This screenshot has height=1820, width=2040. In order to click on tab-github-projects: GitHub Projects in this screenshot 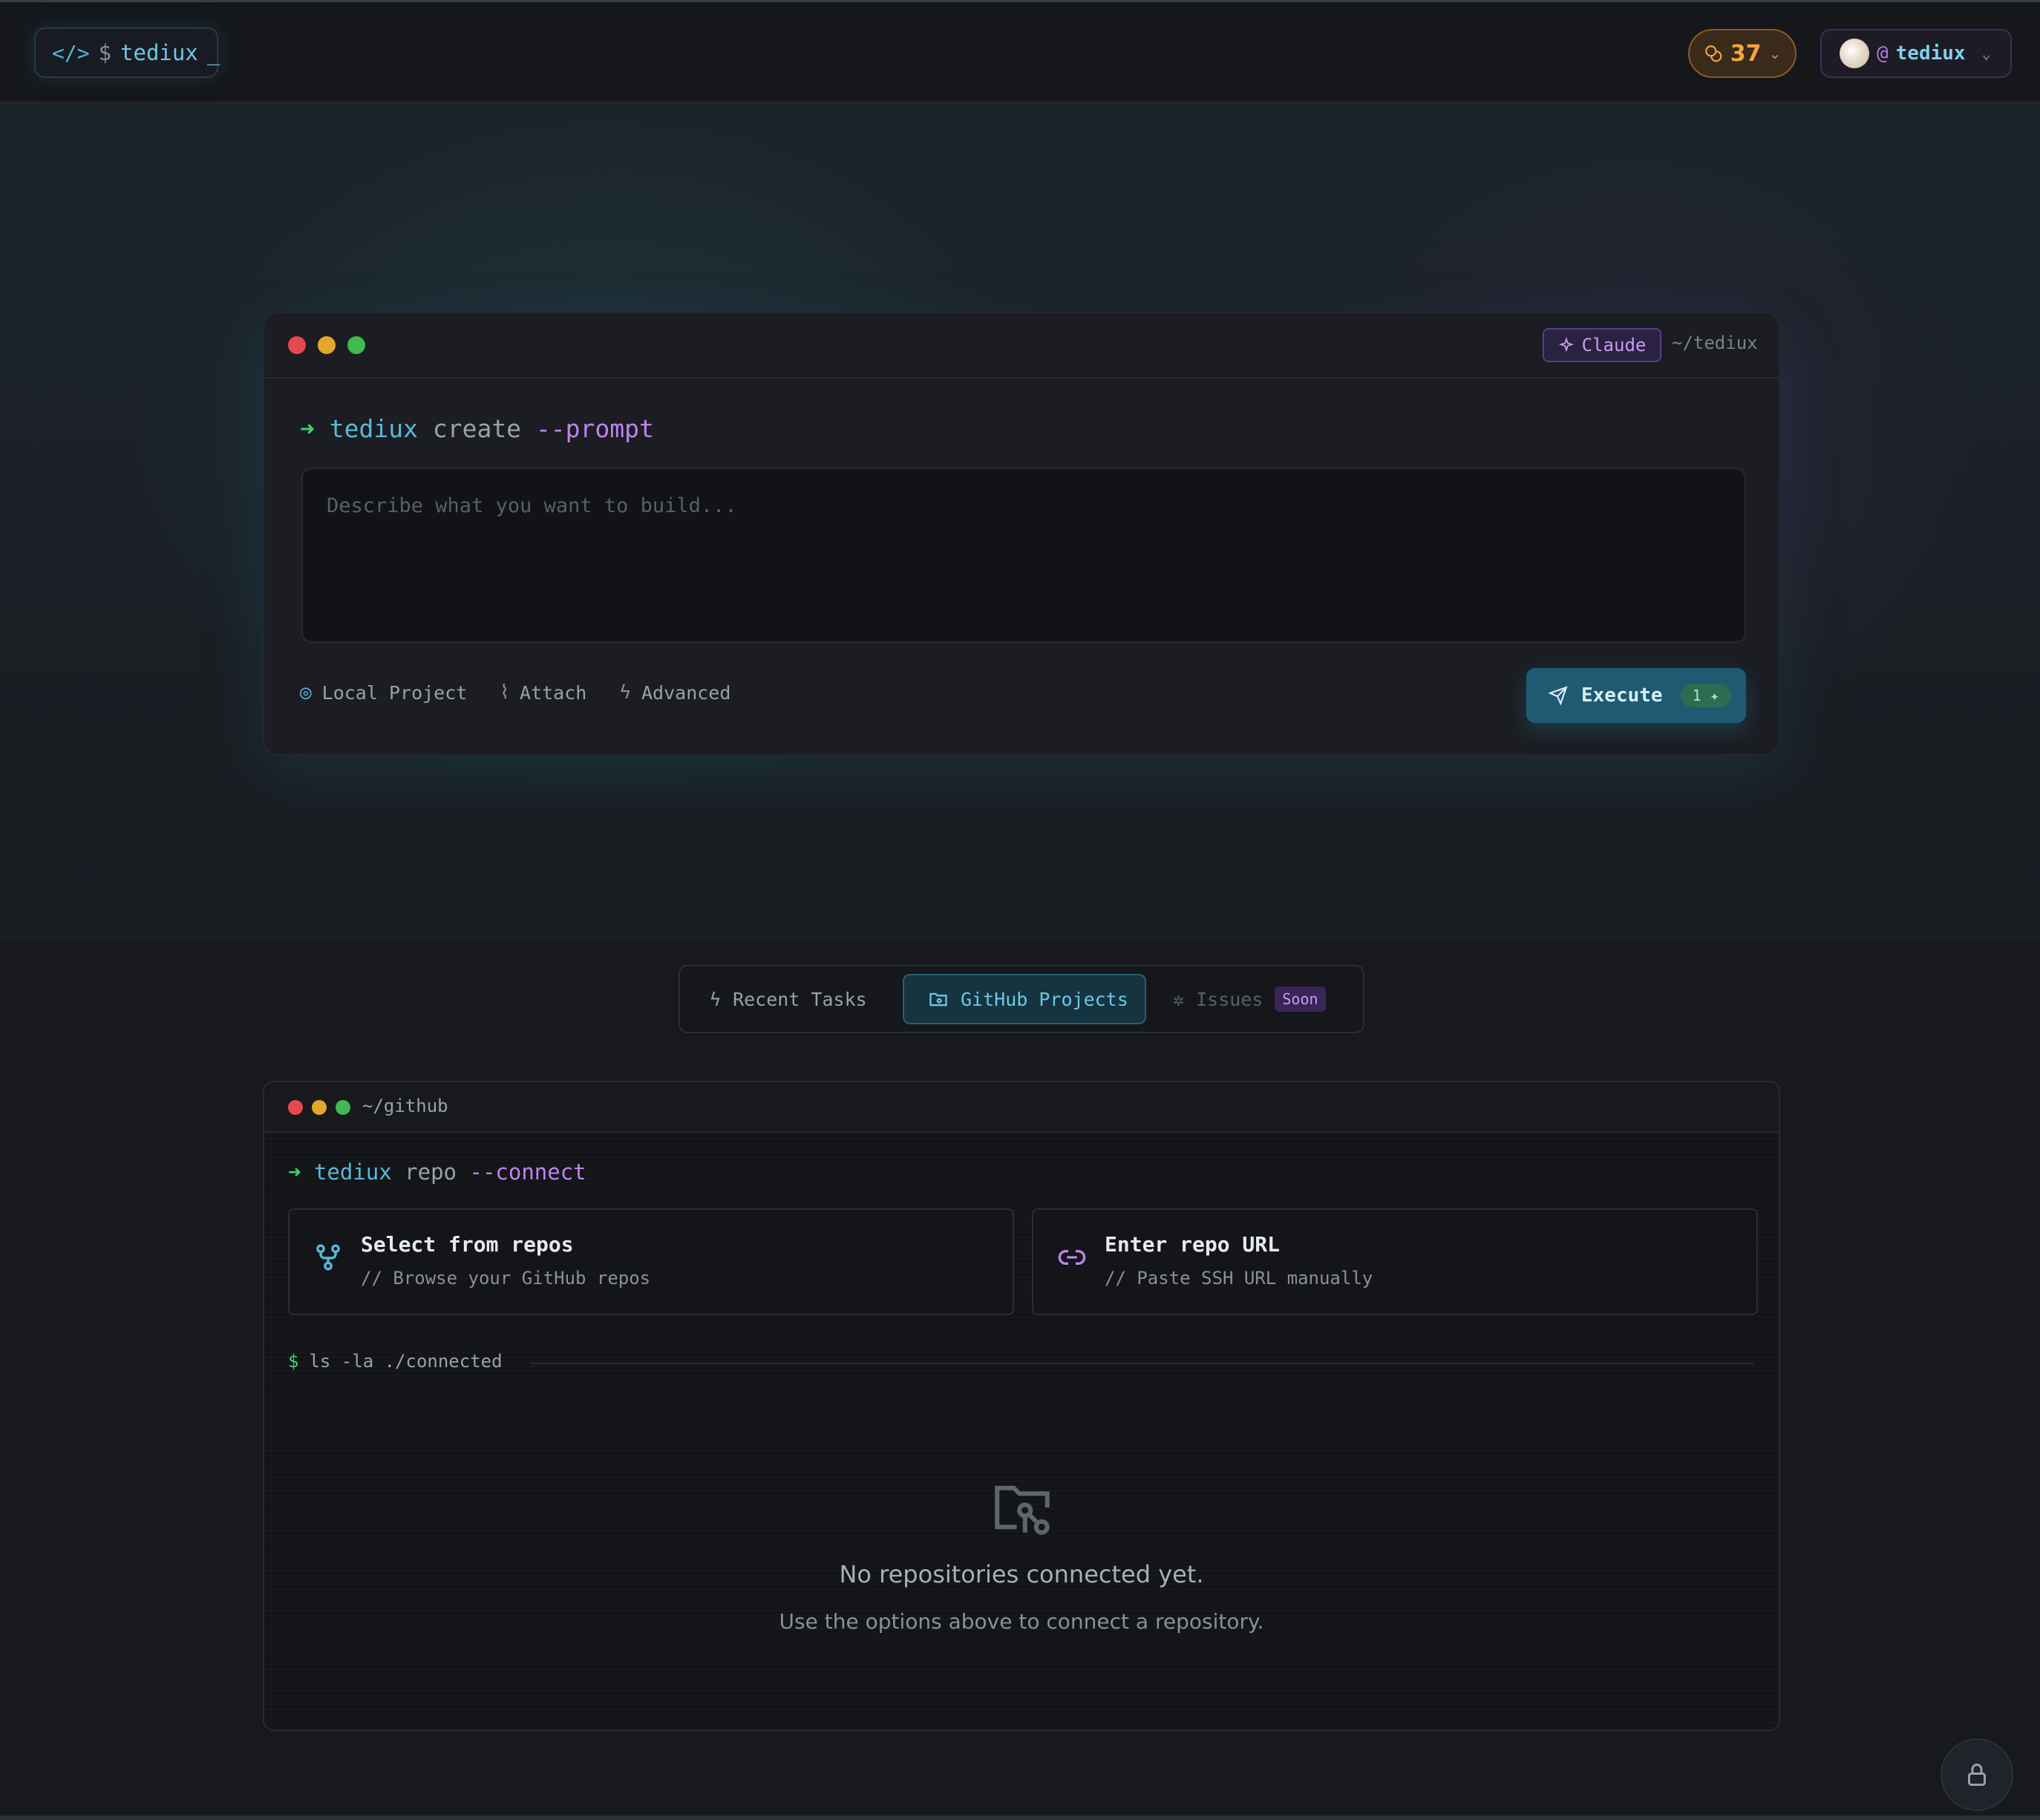, I will do `click(1024, 999)`.